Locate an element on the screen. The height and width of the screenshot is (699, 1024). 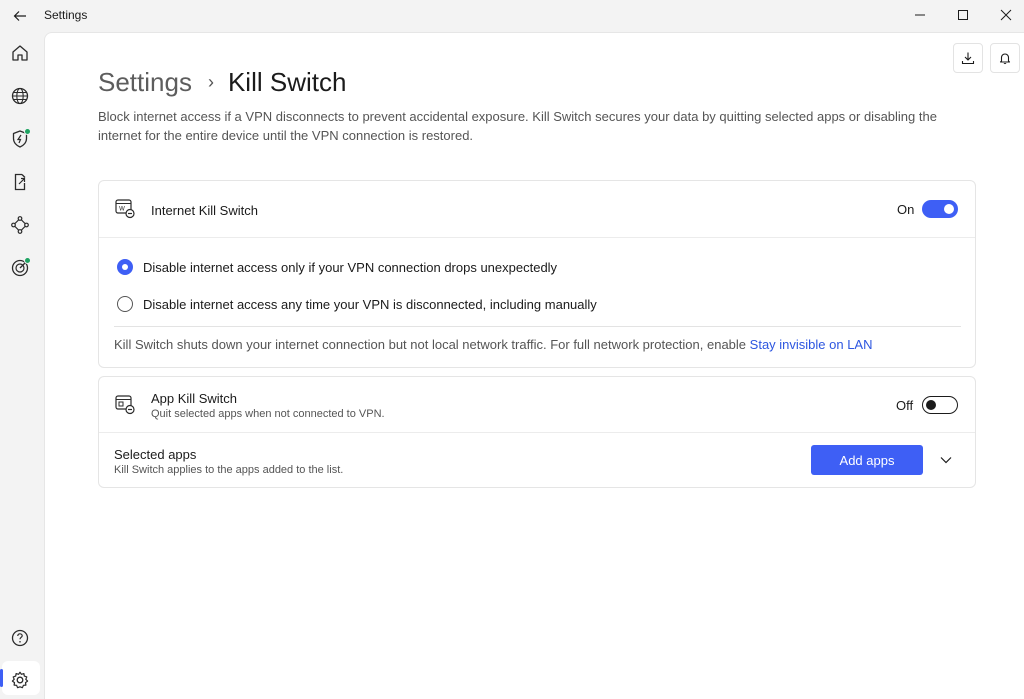
active-indicator is located at coordinates (1, 678).